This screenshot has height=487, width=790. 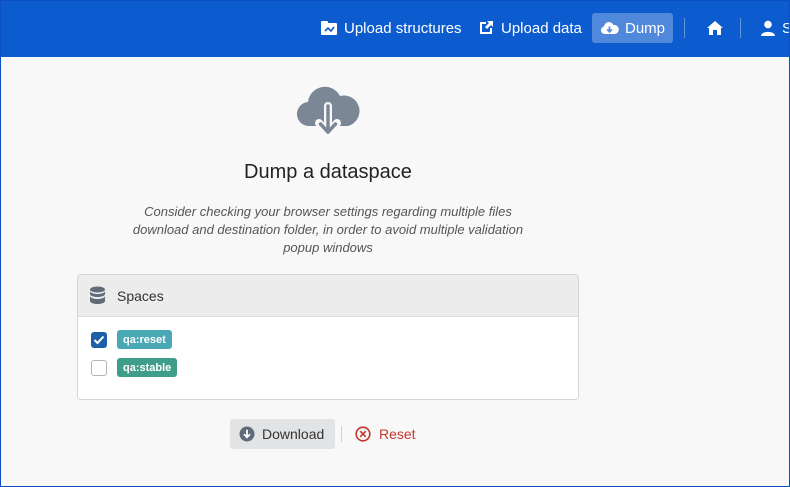 I want to click on button-divider, so click(x=341, y=434).